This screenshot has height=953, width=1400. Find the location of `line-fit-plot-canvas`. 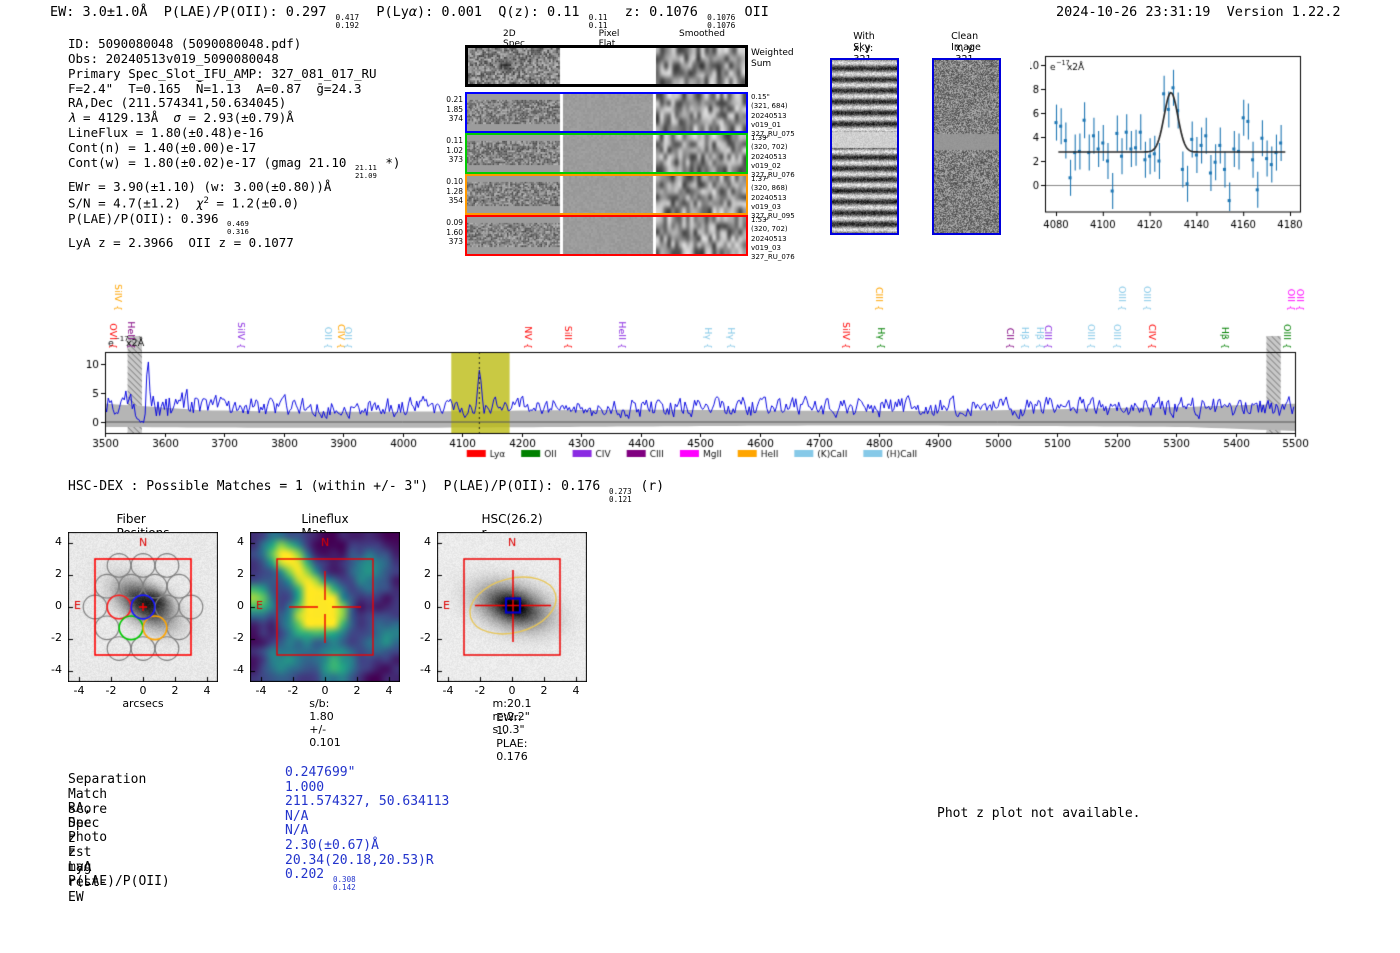

line-fit-plot-canvas is located at coordinates (1180, 139).